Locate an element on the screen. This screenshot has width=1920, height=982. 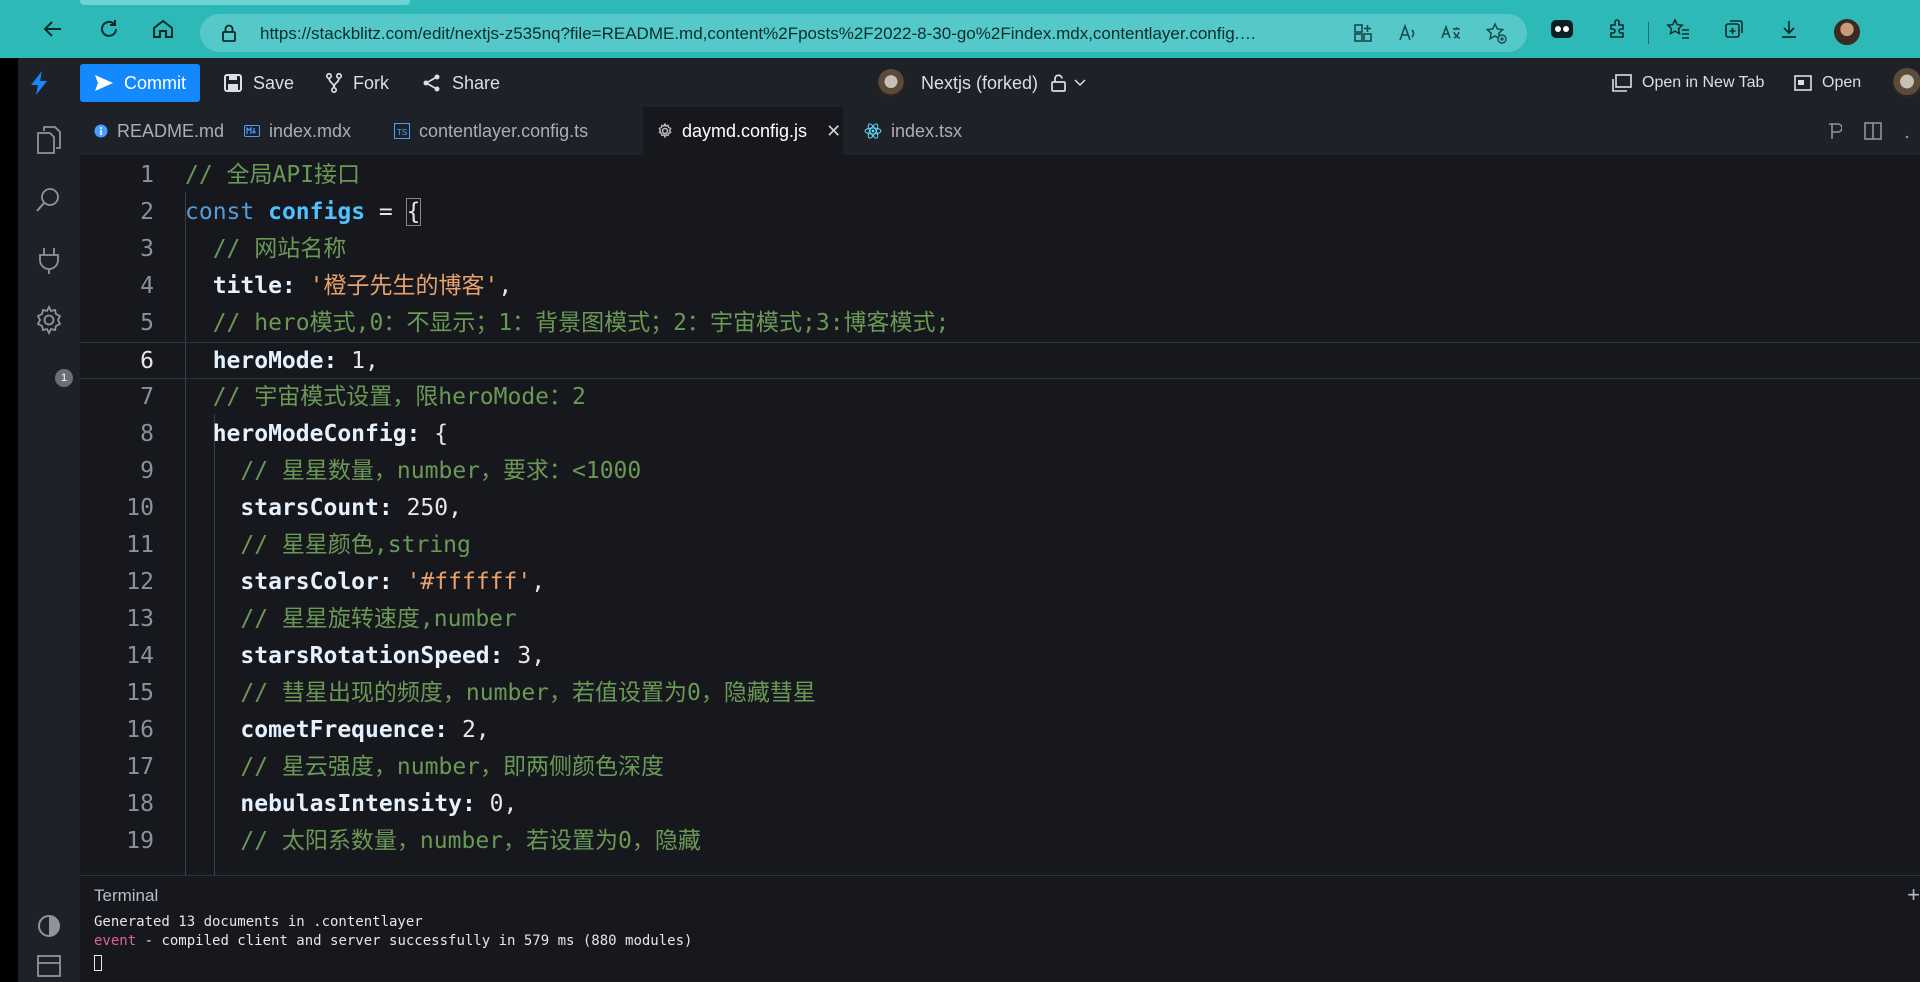
split-editor-icon is located at coordinates (1873, 131).